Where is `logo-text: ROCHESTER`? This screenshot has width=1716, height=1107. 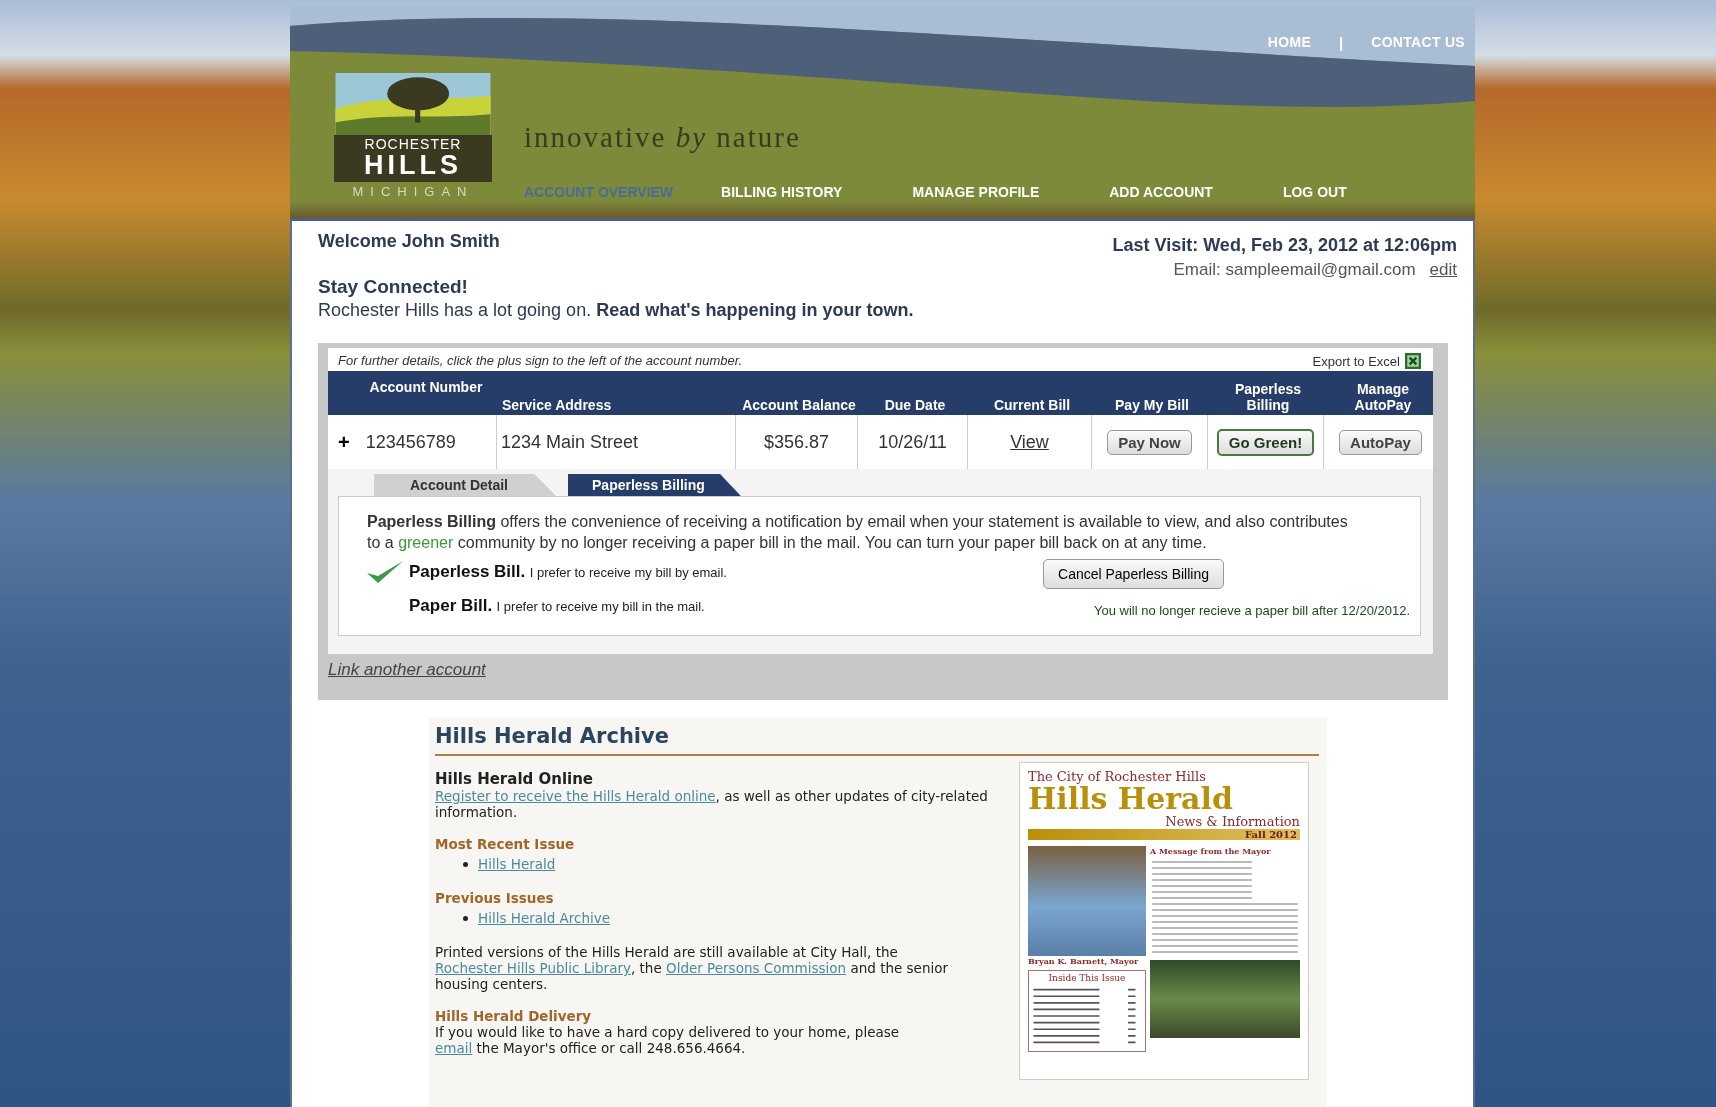
logo-text: ROCHESTER is located at coordinates (413, 144).